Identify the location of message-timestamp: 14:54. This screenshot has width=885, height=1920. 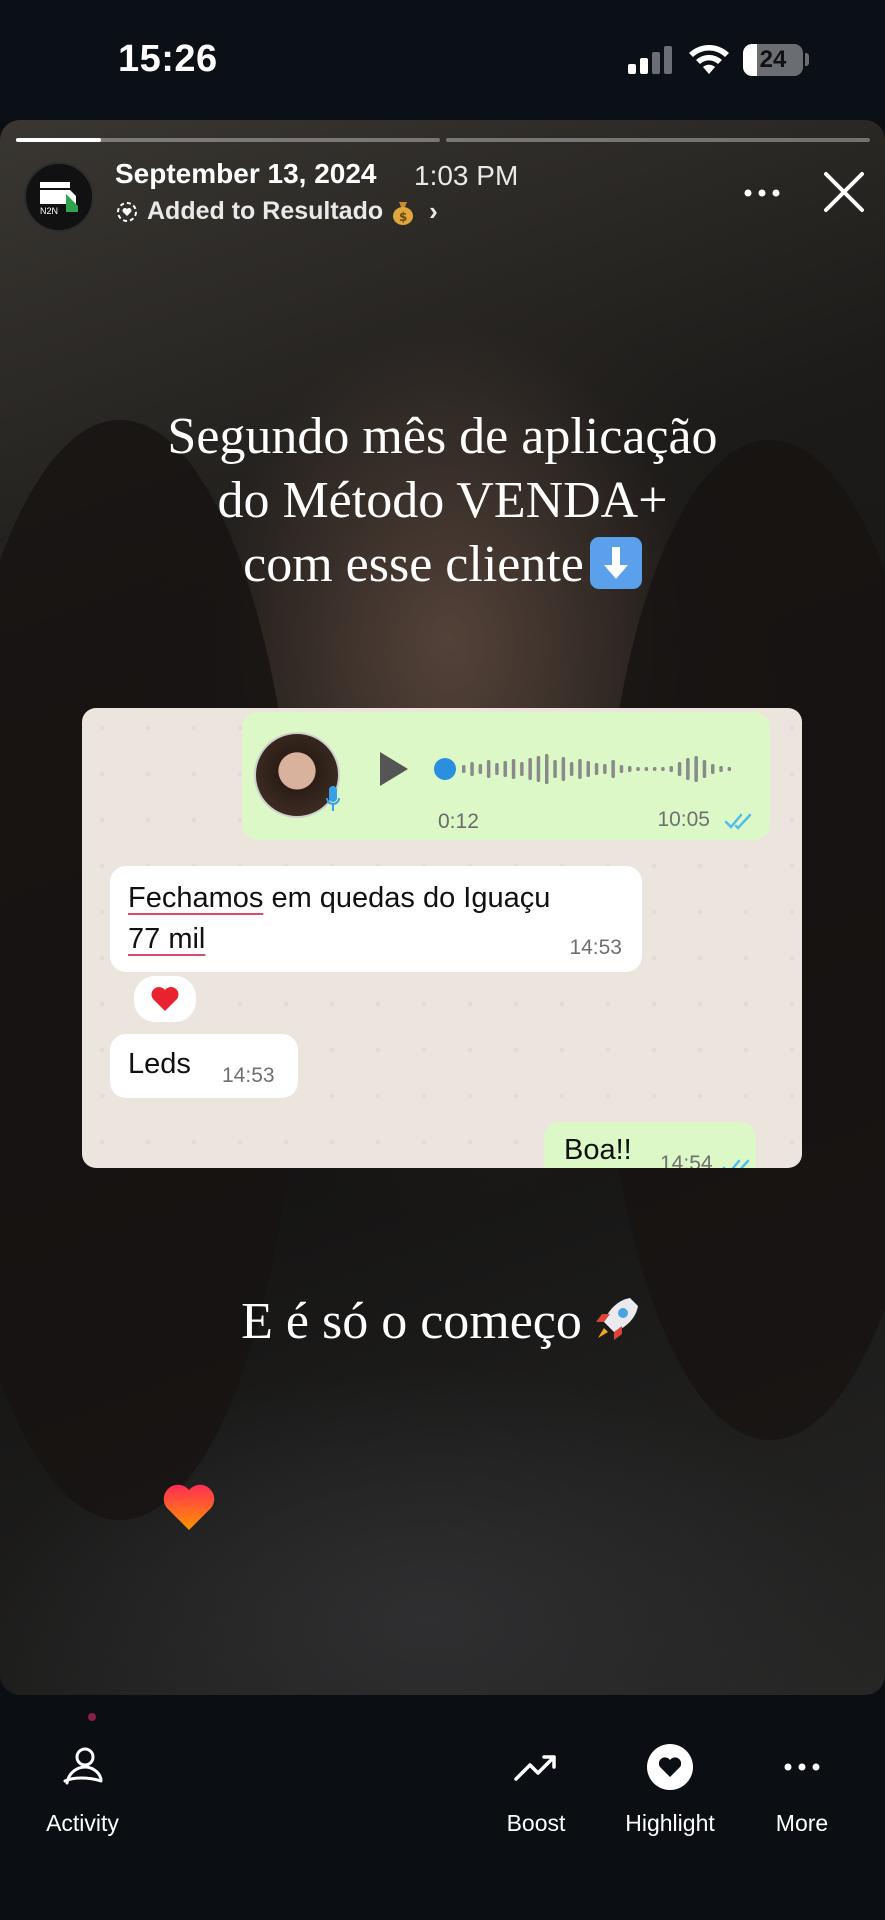
(686, 1160).